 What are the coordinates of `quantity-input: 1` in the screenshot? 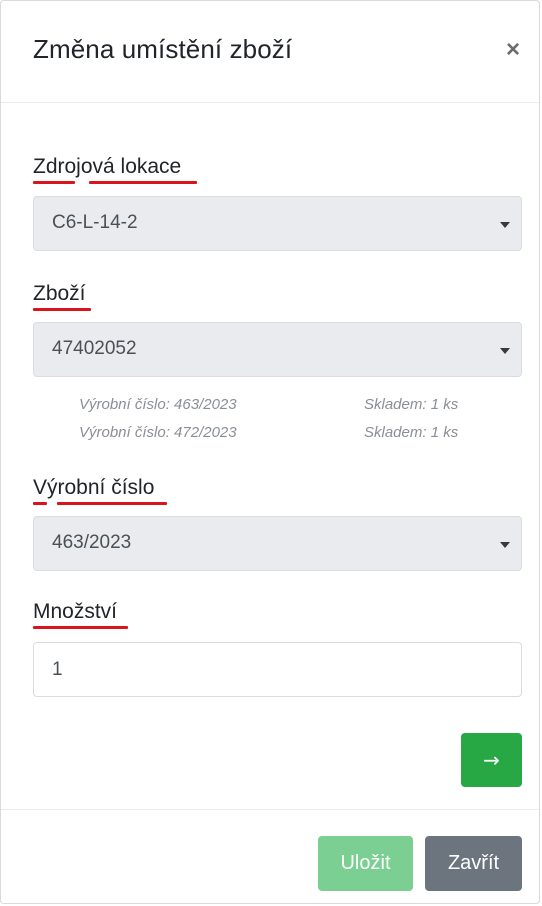 It's located at (277, 669).